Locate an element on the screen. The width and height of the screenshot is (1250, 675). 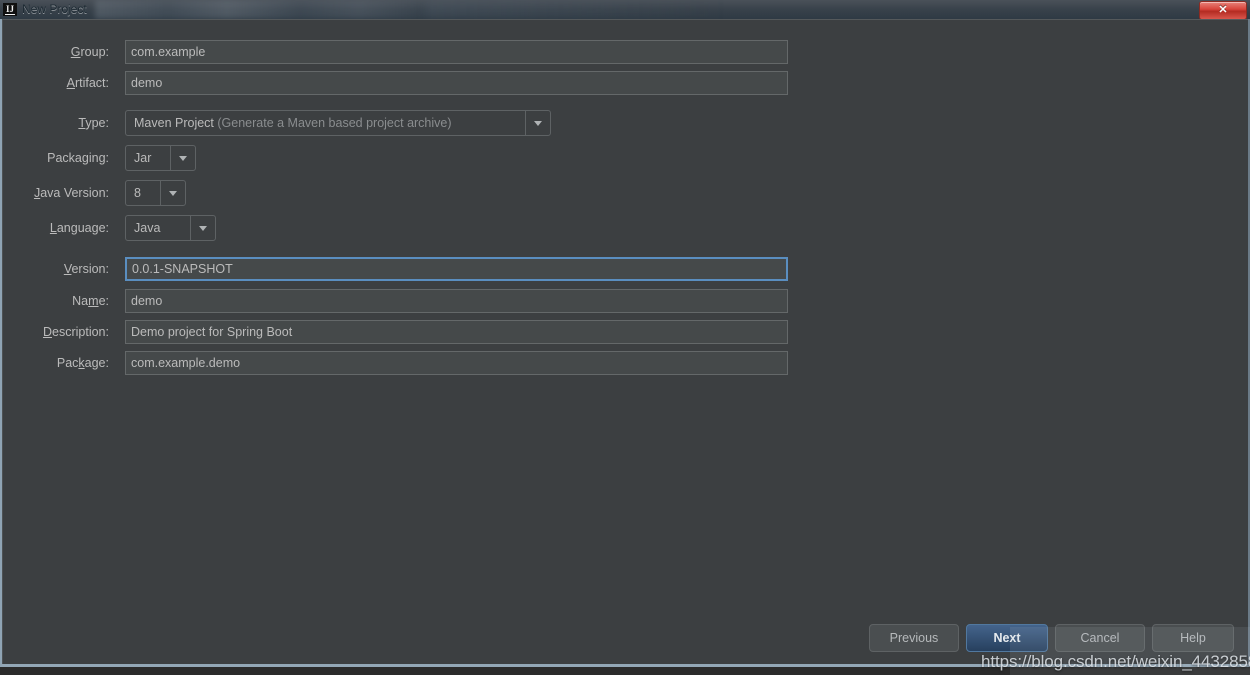
label-java-version-text: Java Version: is located at coordinates (71, 193).